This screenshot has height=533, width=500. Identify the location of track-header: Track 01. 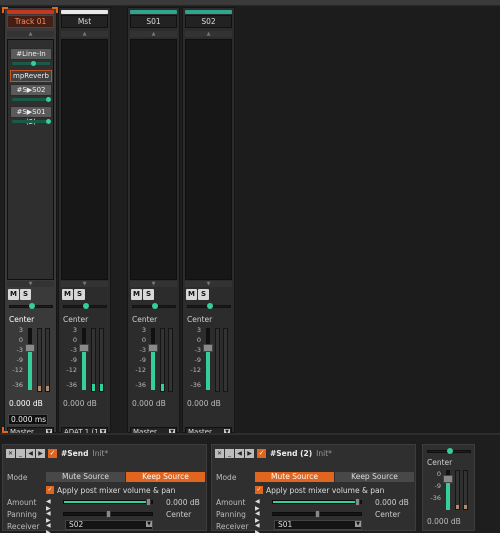
(30, 20).